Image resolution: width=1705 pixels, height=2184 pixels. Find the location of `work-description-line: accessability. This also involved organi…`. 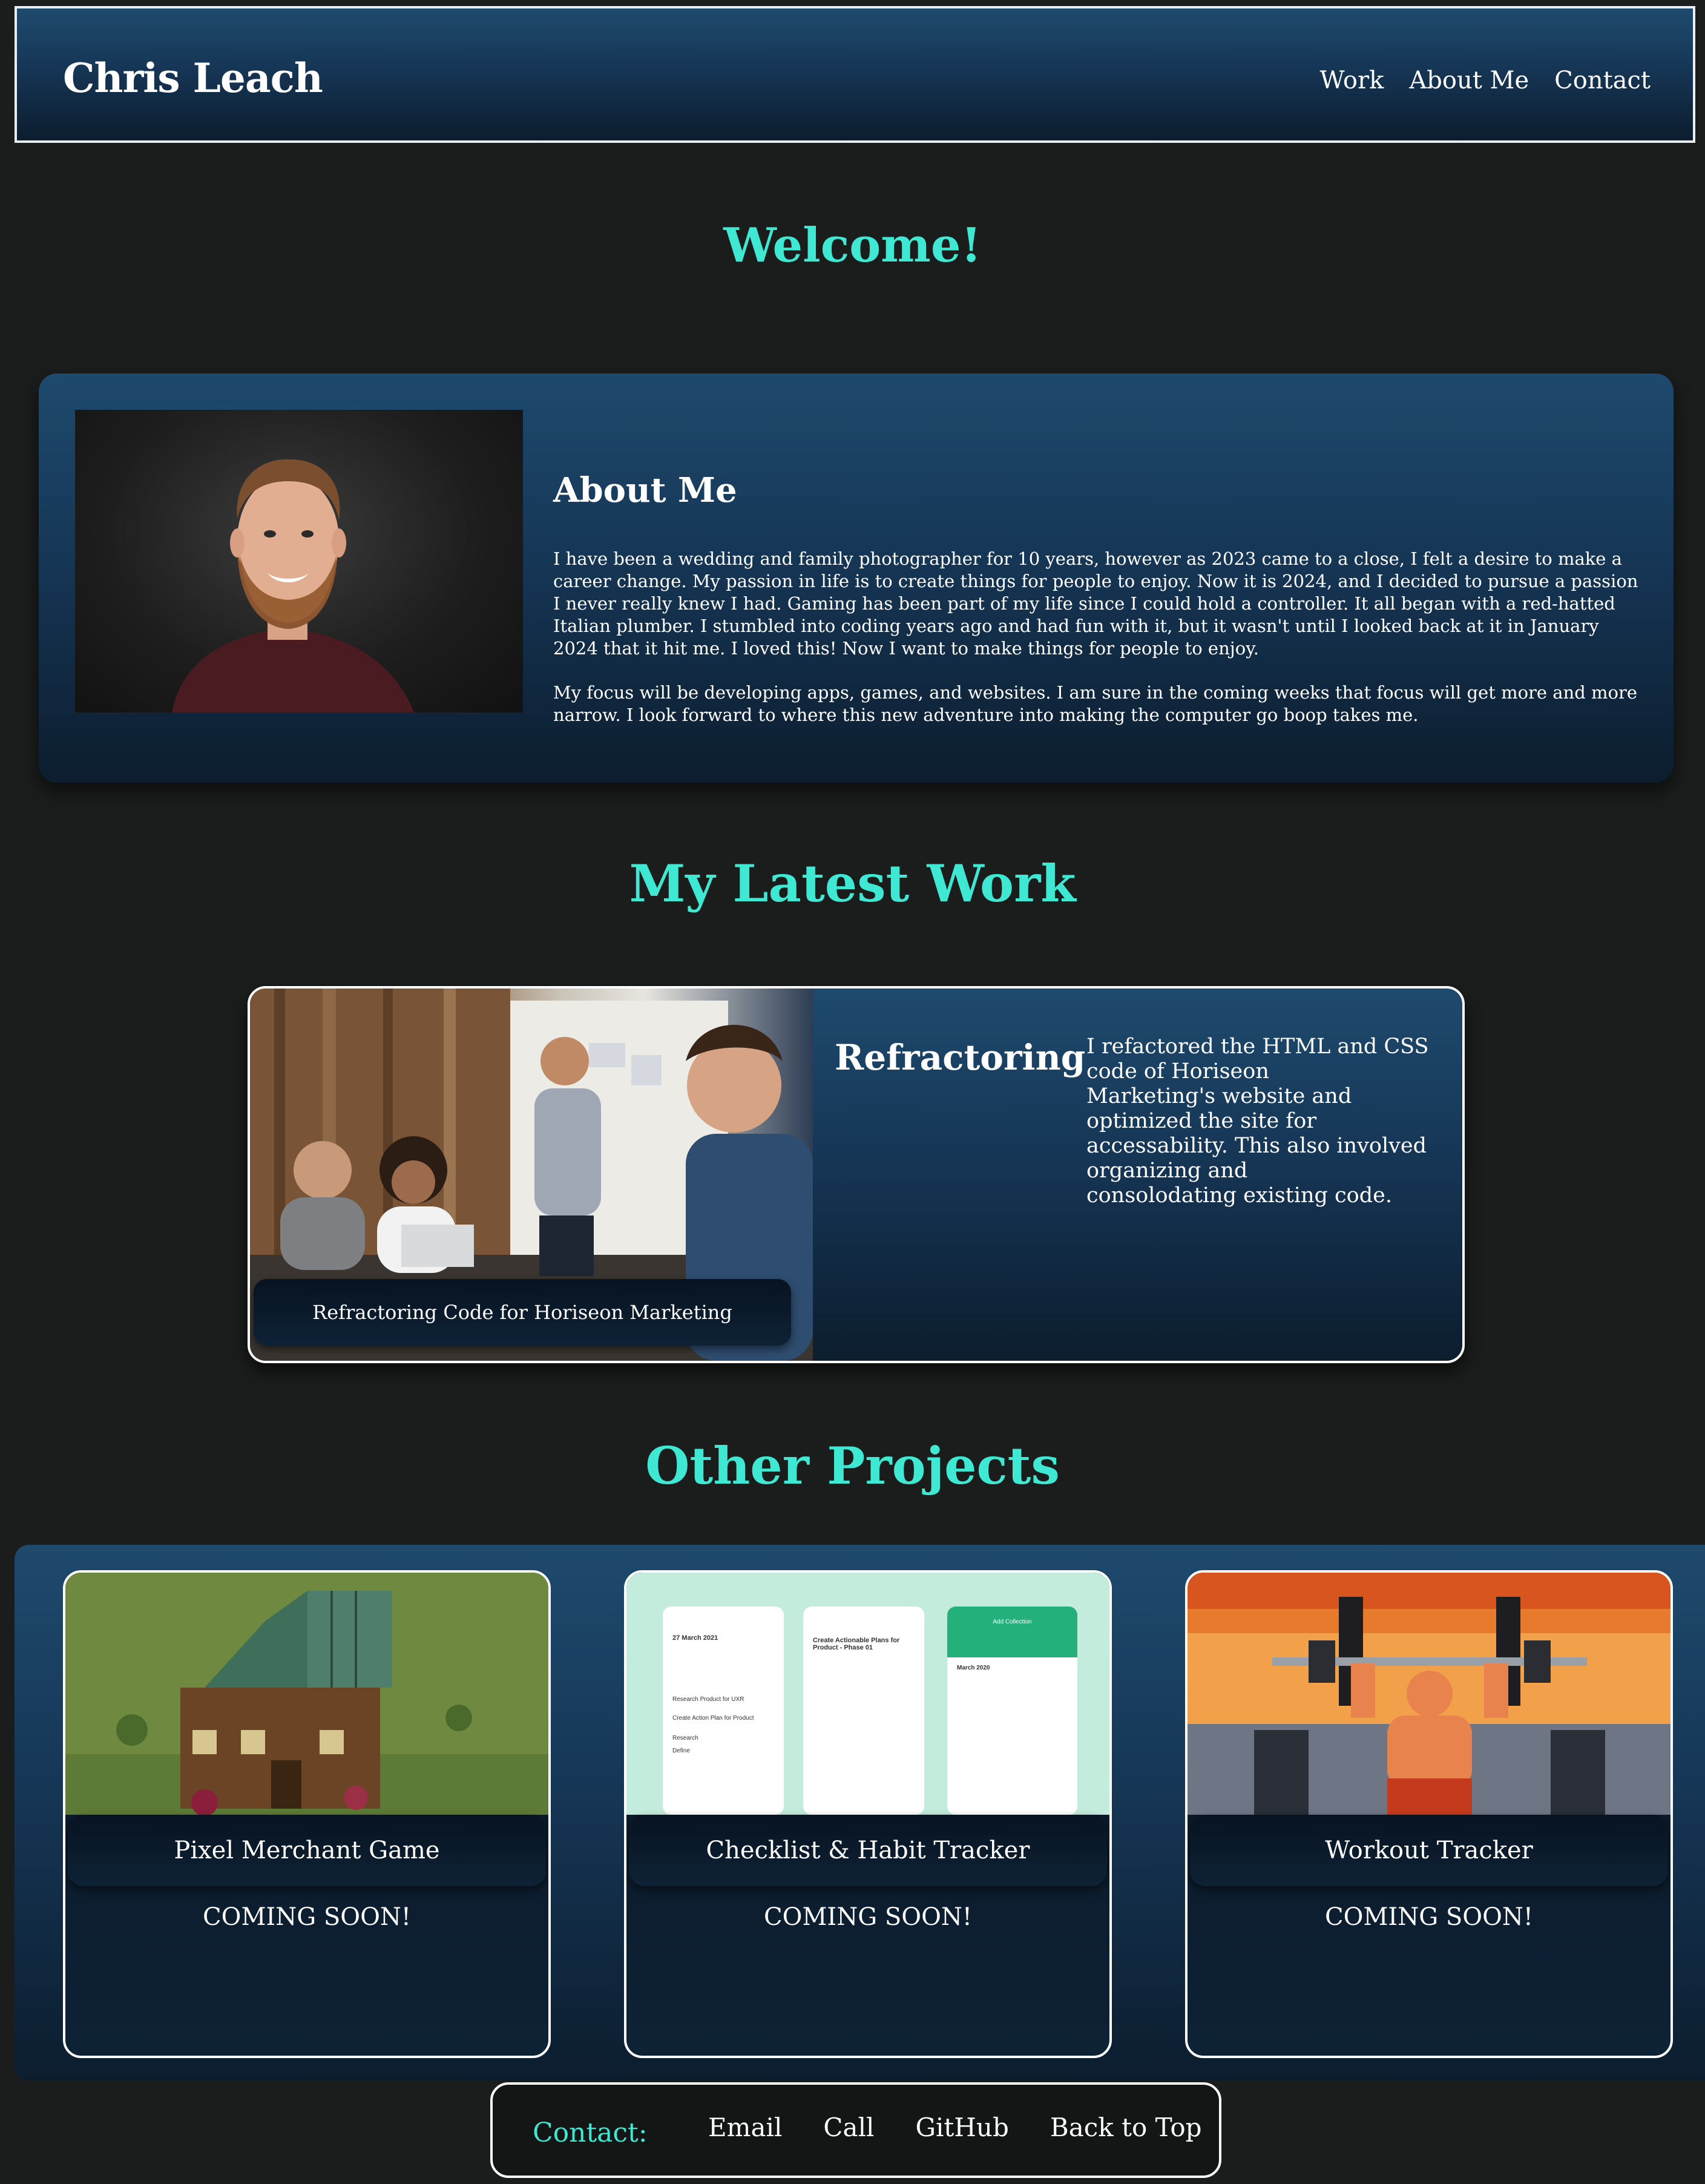

work-description-line: accessability. This also involved organi… is located at coordinates (1256, 1158).